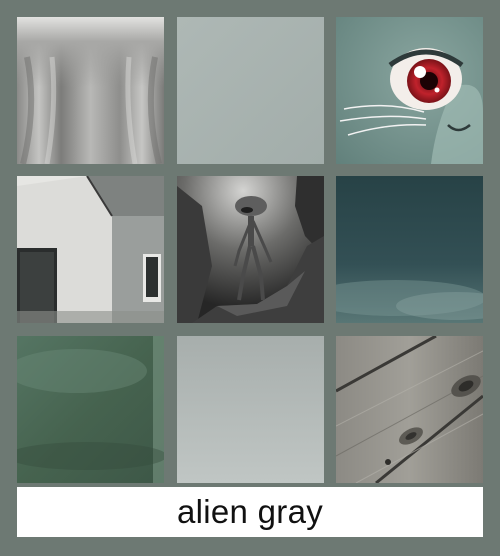 The height and width of the screenshot is (556, 500). I want to click on alien-image, so click(250, 249).